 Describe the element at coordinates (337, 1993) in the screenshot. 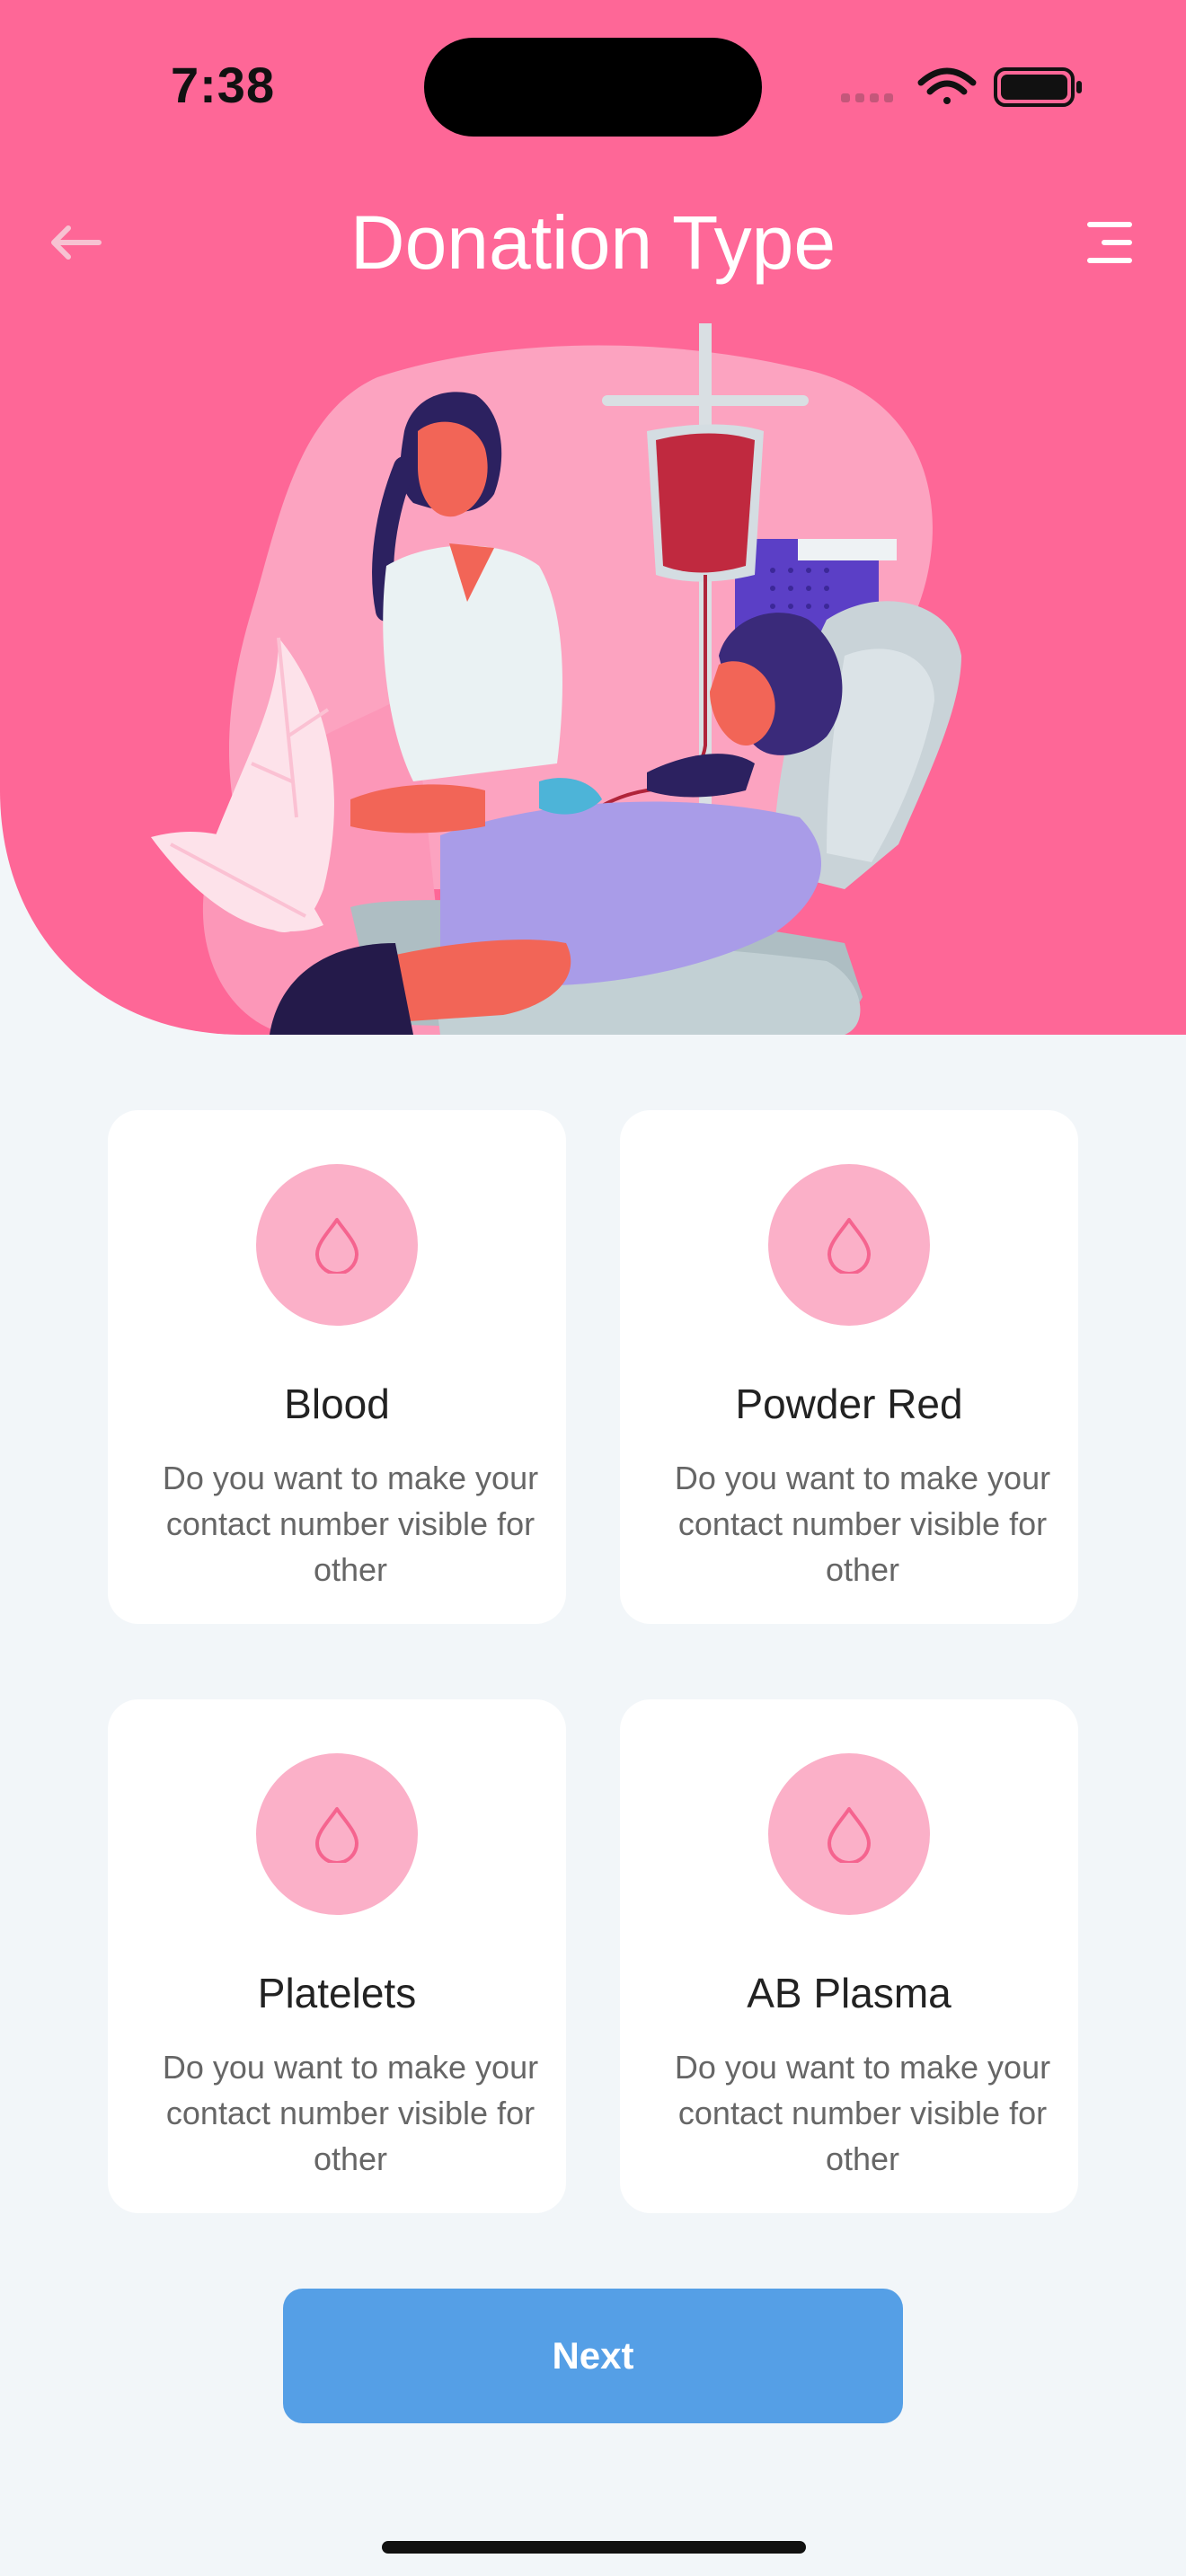

I see `card-title: Platelets` at that location.